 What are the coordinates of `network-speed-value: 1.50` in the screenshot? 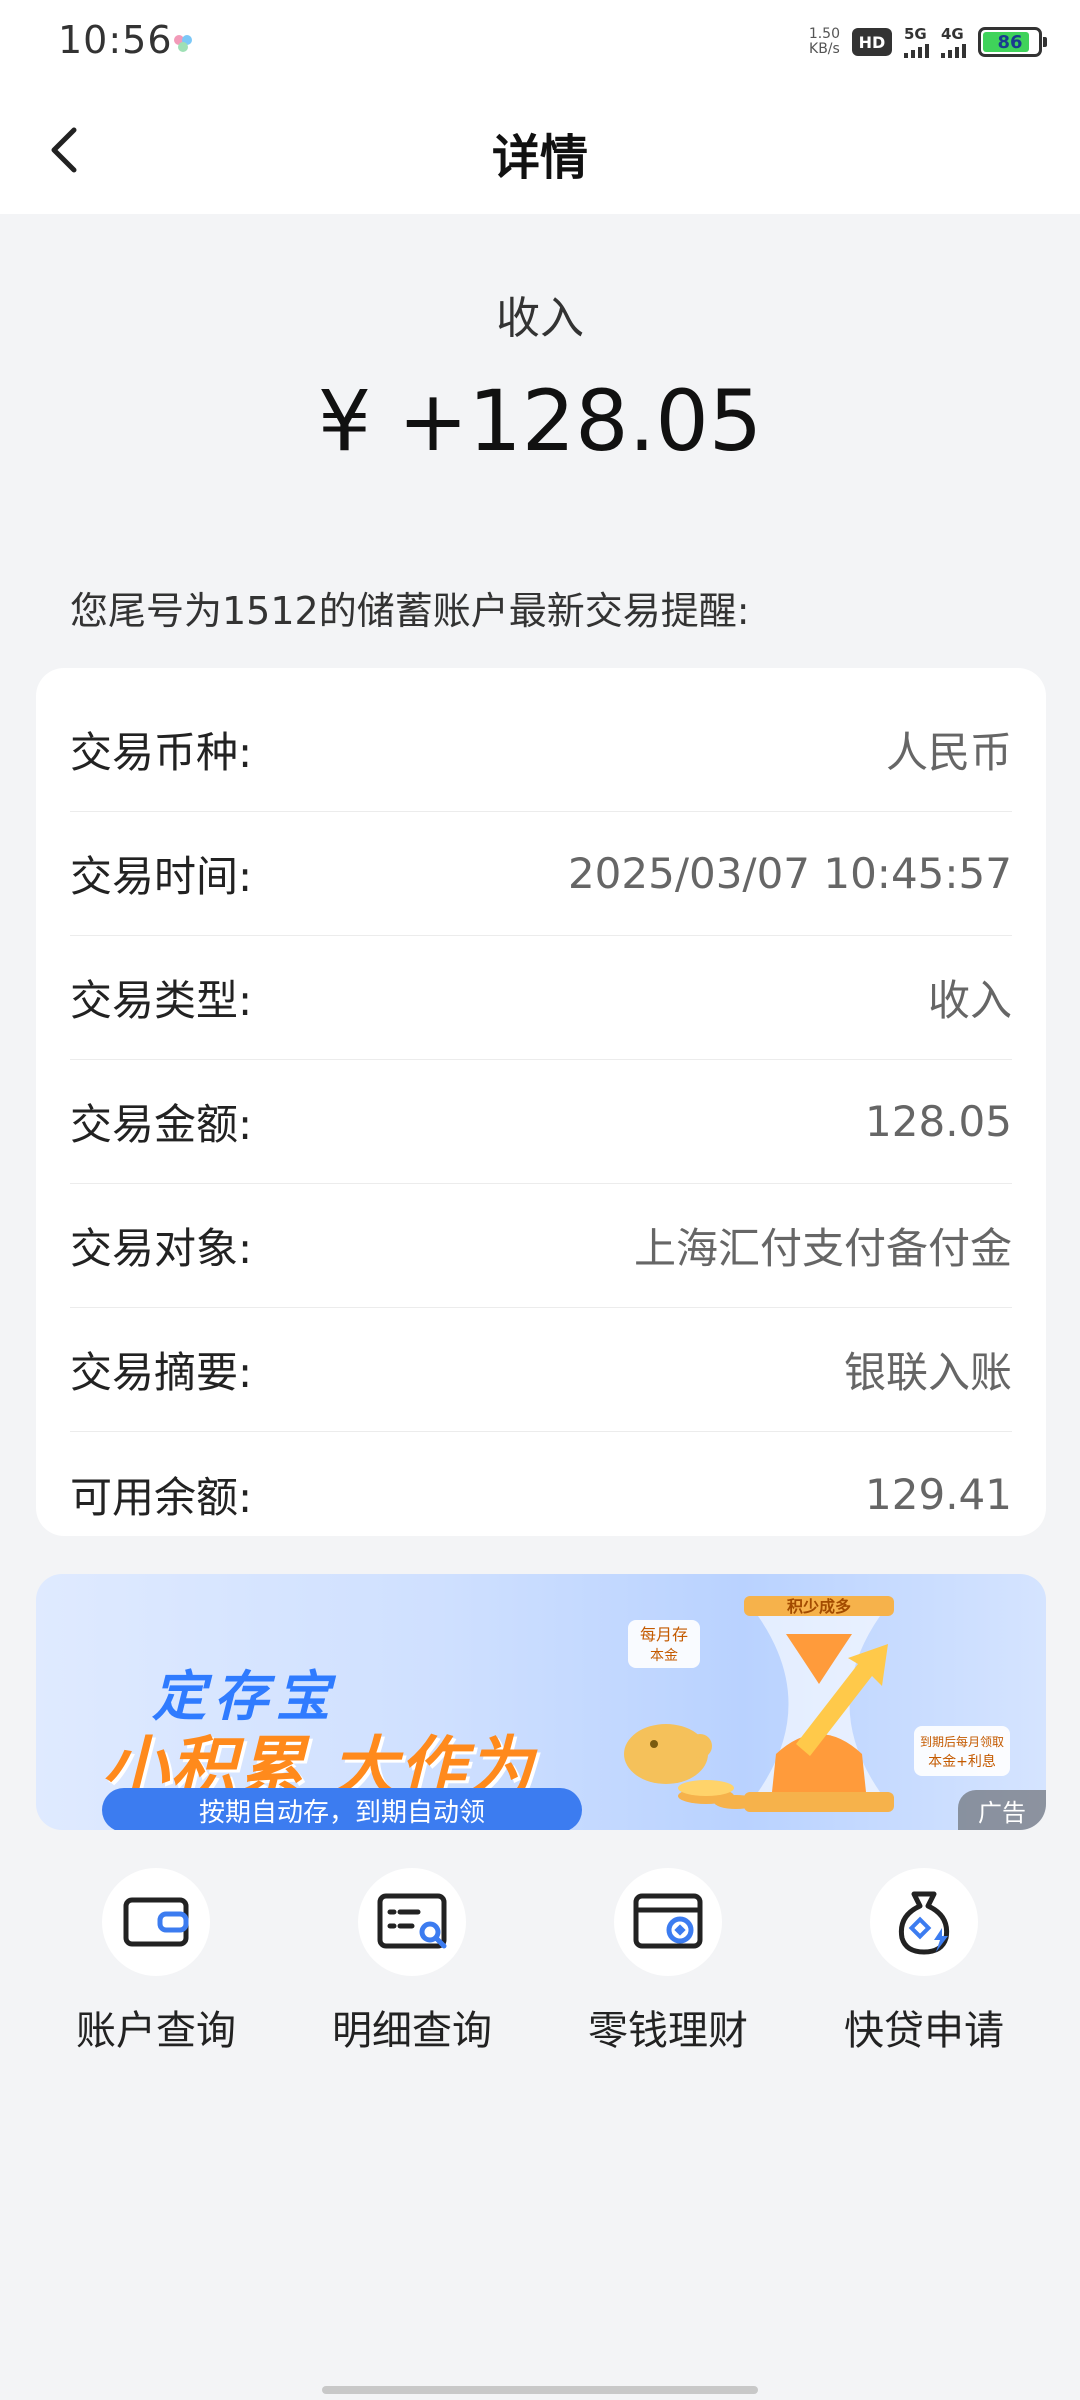 It's located at (824, 34).